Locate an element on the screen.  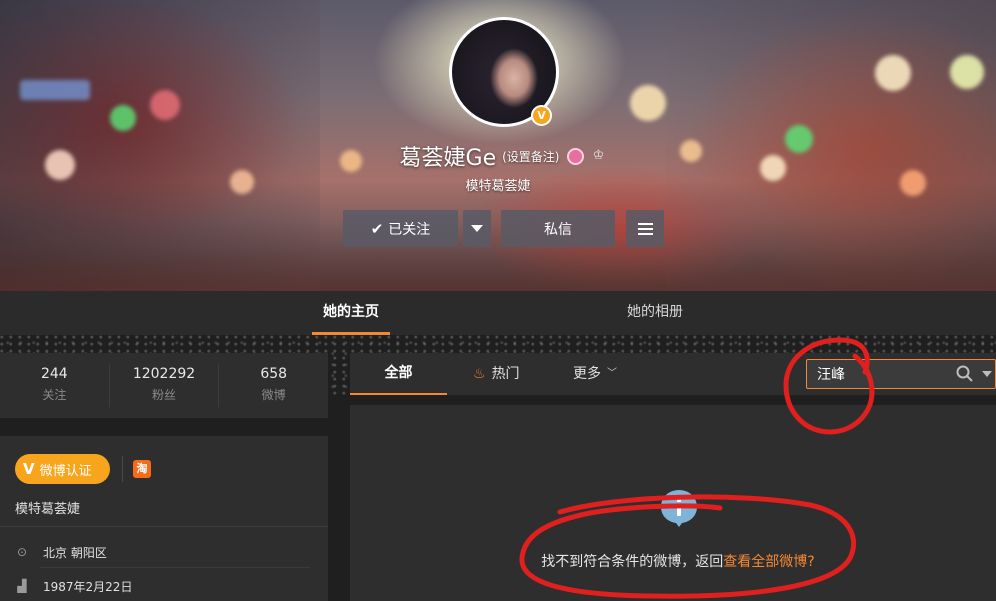
stats-panel: 244 关注 1202292 粉丝 658 微博 is located at coordinates (164, 385).